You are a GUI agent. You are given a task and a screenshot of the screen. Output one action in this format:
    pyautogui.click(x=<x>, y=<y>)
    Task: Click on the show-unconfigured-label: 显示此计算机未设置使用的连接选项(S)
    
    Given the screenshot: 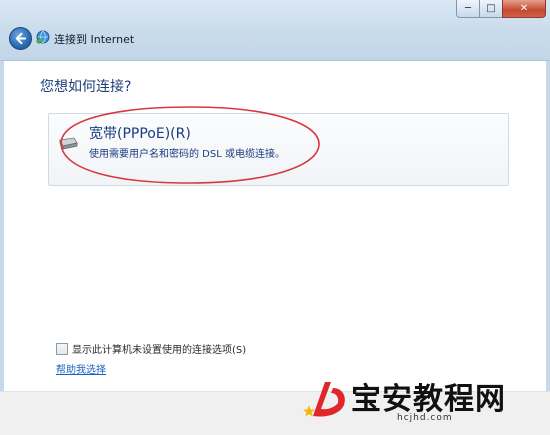 What is the action you would take?
    pyautogui.click(x=159, y=348)
    